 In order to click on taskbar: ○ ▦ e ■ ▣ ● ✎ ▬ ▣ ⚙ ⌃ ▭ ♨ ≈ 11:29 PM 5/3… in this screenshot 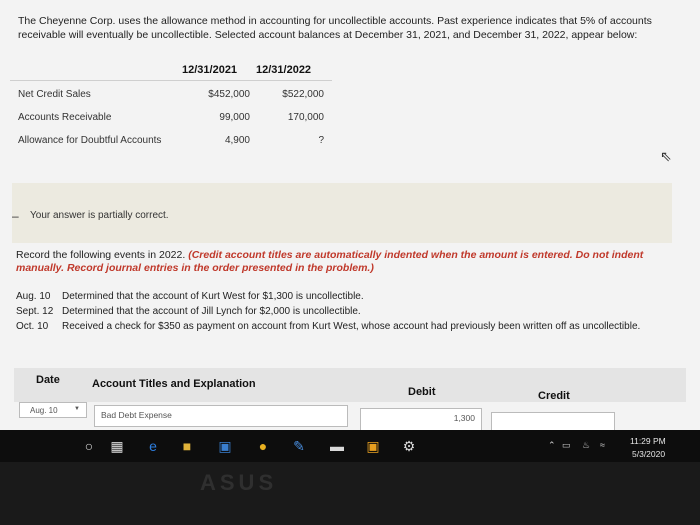, I will do `click(350, 446)`.